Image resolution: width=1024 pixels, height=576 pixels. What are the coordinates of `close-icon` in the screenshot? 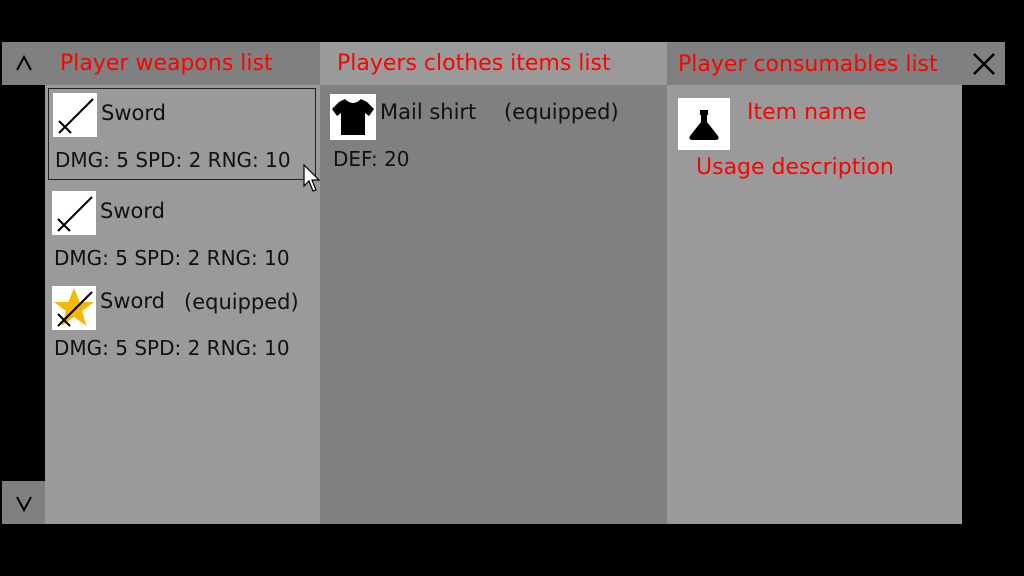 It's located at (984, 64).